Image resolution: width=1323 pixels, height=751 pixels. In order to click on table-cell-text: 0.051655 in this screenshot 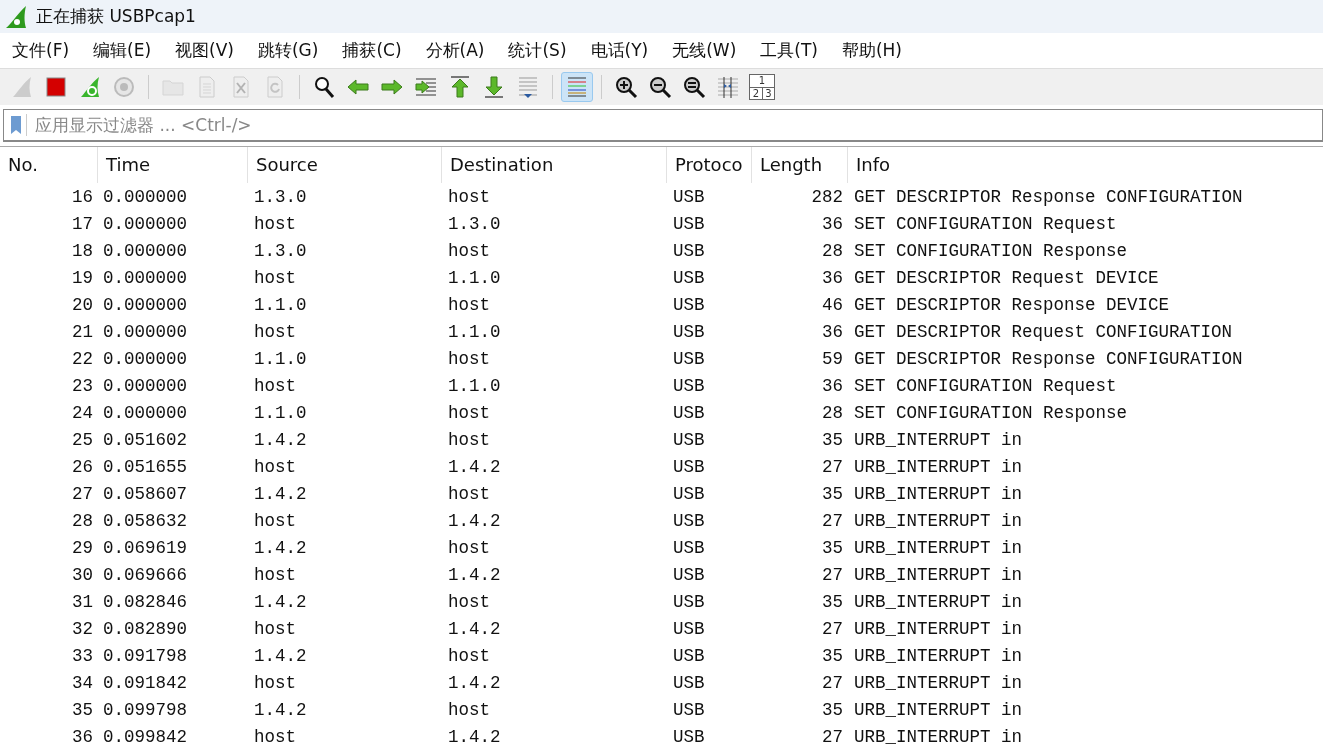, I will do `click(145, 466)`.